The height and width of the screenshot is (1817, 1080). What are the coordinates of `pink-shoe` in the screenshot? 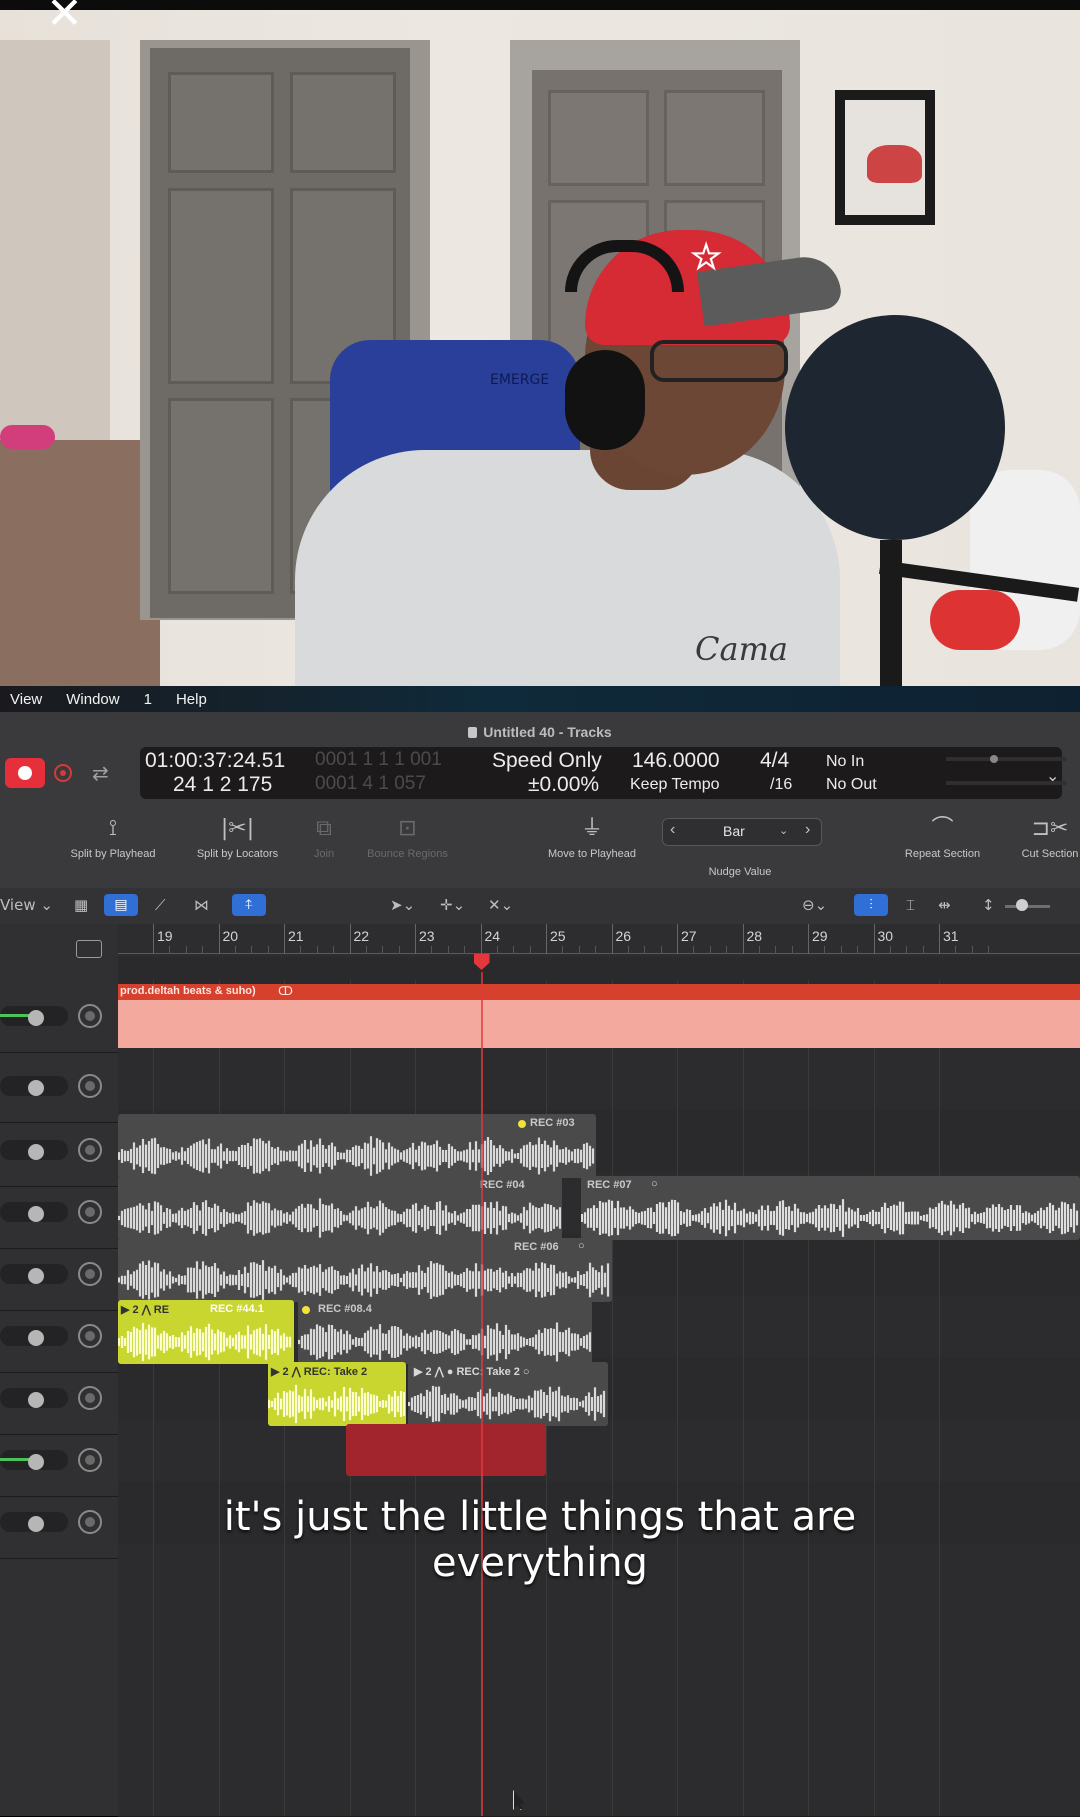 It's located at (27, 437).